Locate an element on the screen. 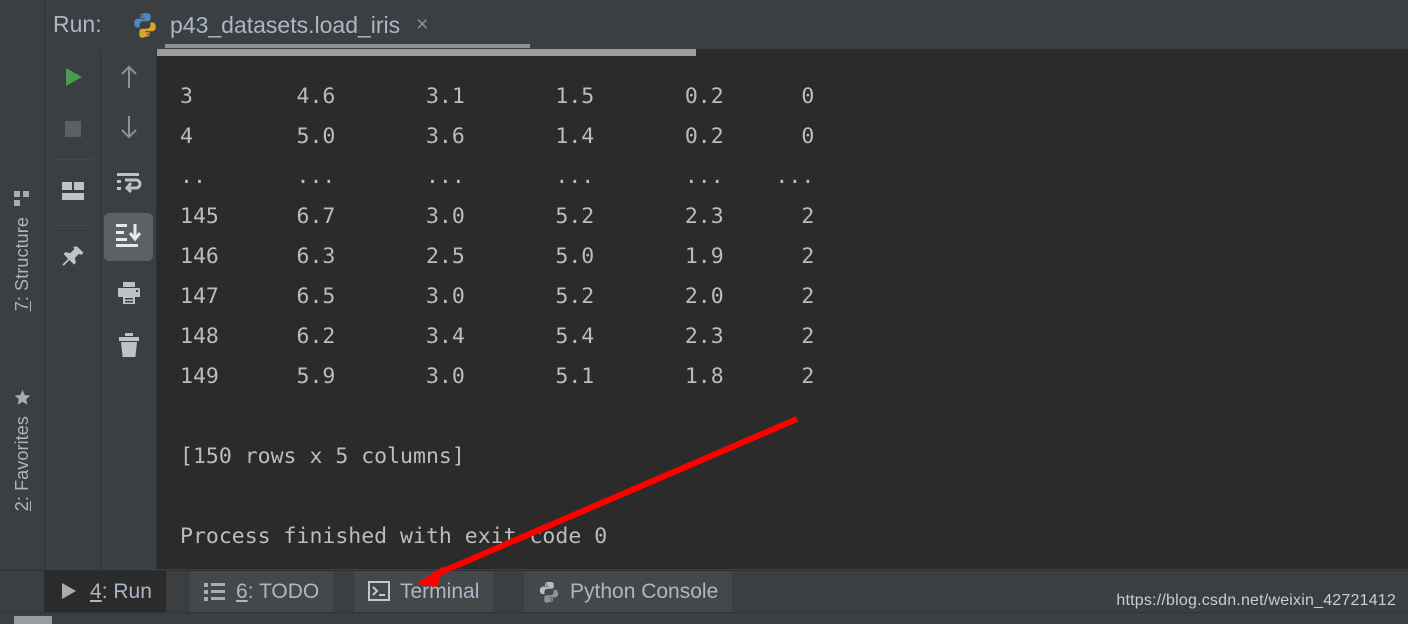  tab-run-label: 4: Run is located at coordinates (121, 591).